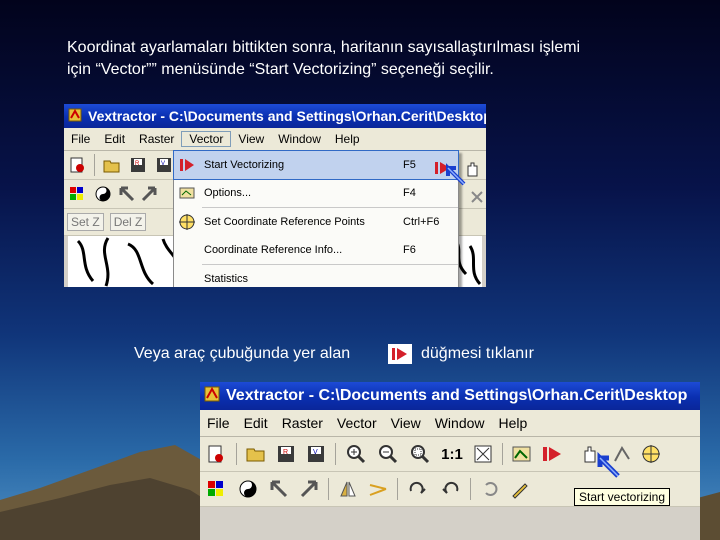 The height and width of the screenshot is (540, 720). What do you see at coordinates (520, 489) in the screenshot?
I see `pencil-icon` at bounding box center [520, 489].